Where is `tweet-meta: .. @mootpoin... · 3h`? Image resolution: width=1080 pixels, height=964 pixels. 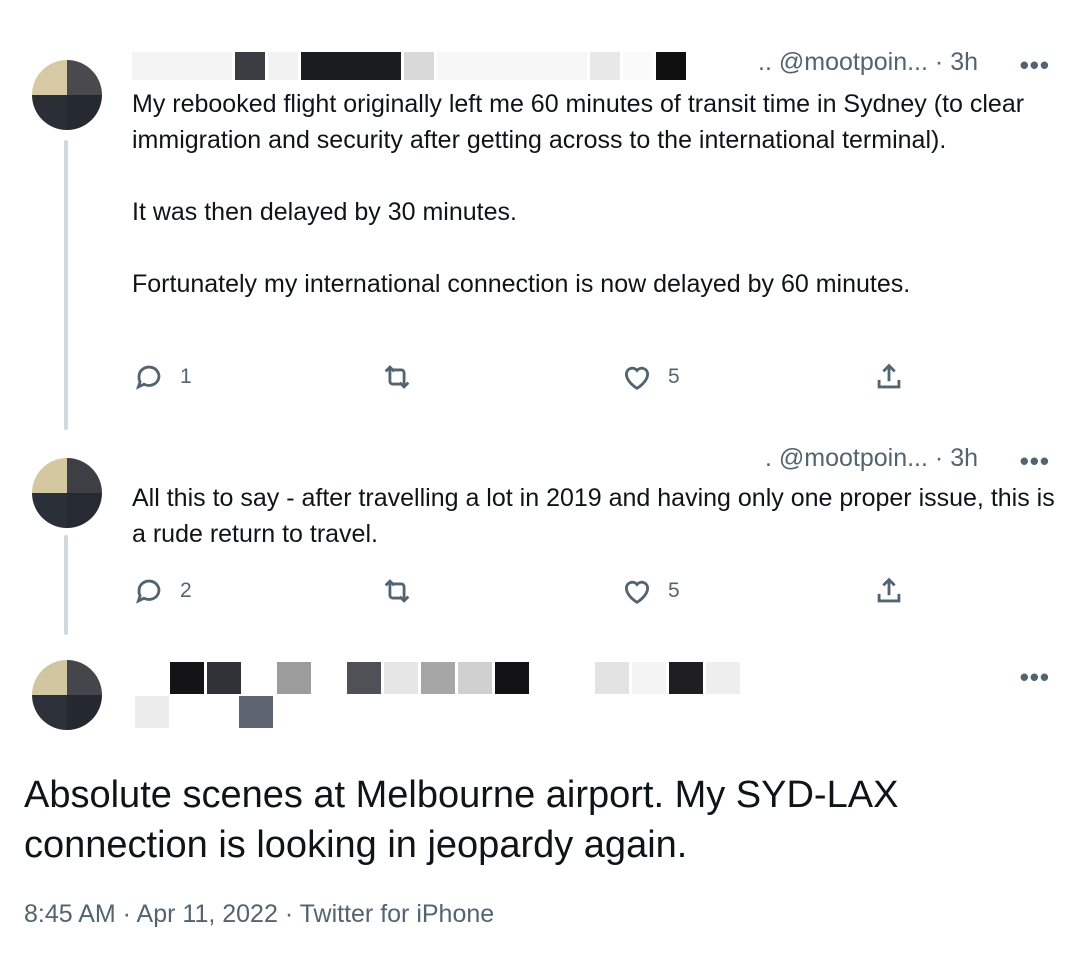 tweet-meta: .. @mootpoin... · 3h is located at coordinates (868, 62).